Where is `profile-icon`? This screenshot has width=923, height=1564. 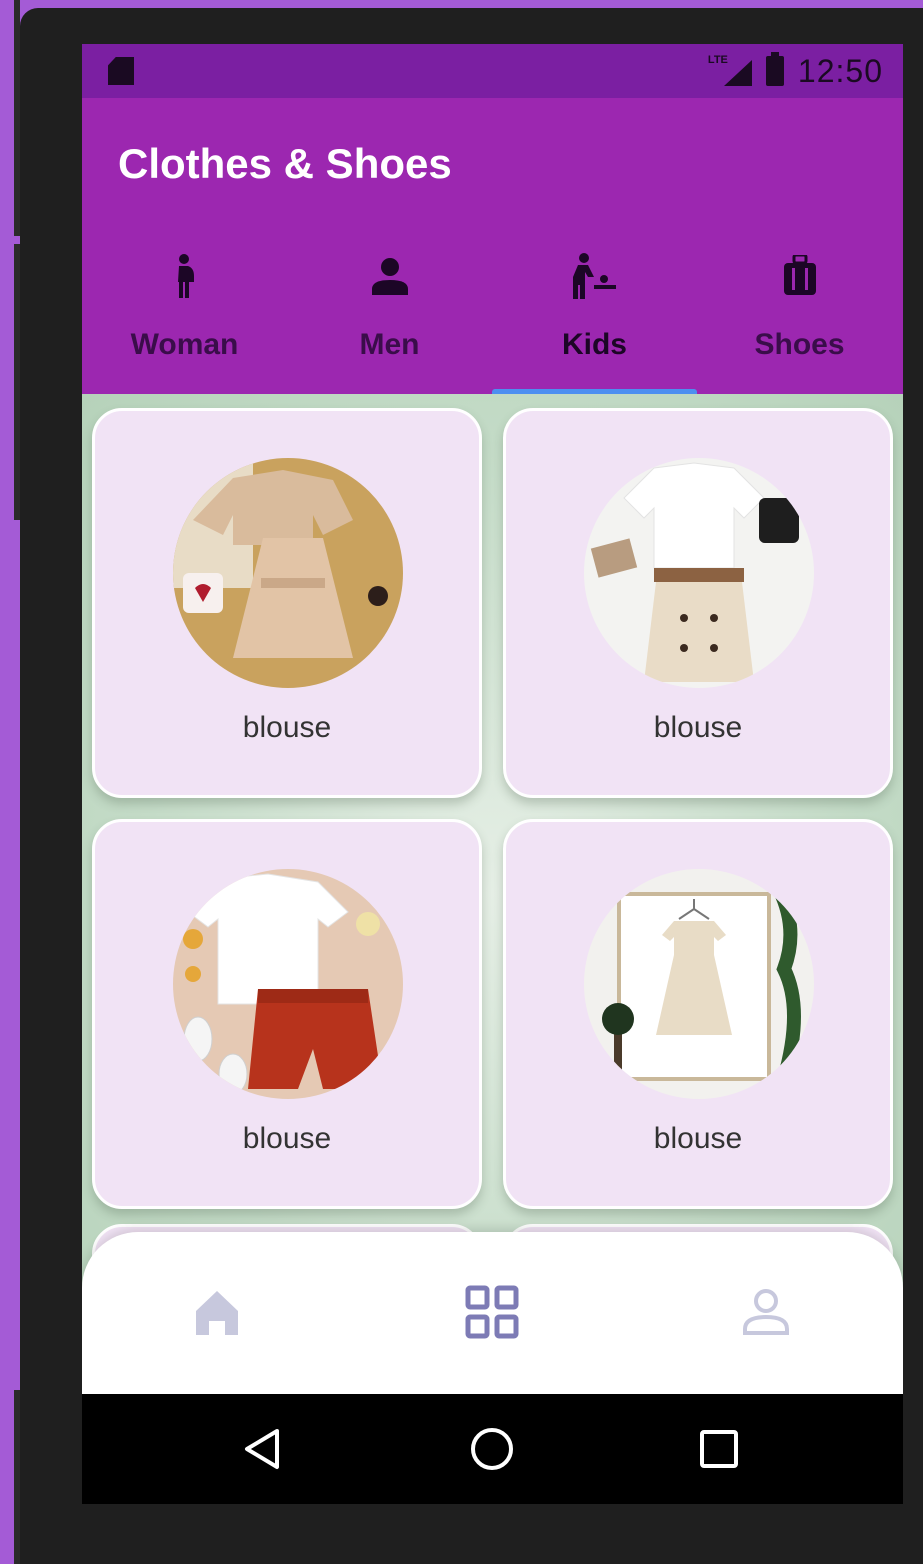 profile-icon is located at coordinates (766, 1312).